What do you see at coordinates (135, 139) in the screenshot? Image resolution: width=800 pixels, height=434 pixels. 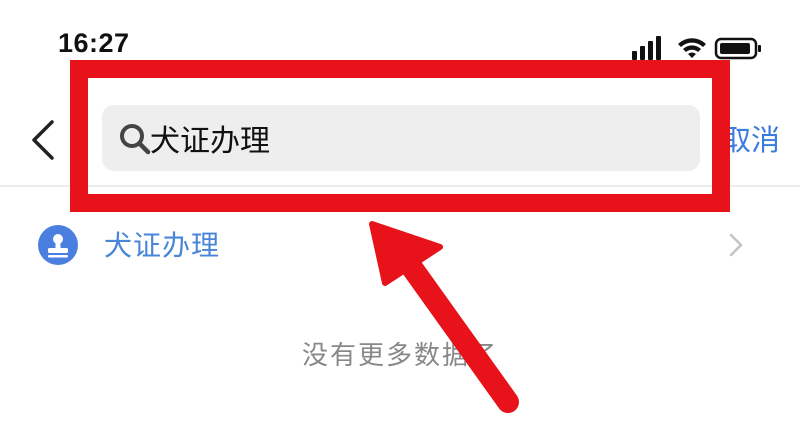 I see `search-icon` at bounding box center [135, 139].